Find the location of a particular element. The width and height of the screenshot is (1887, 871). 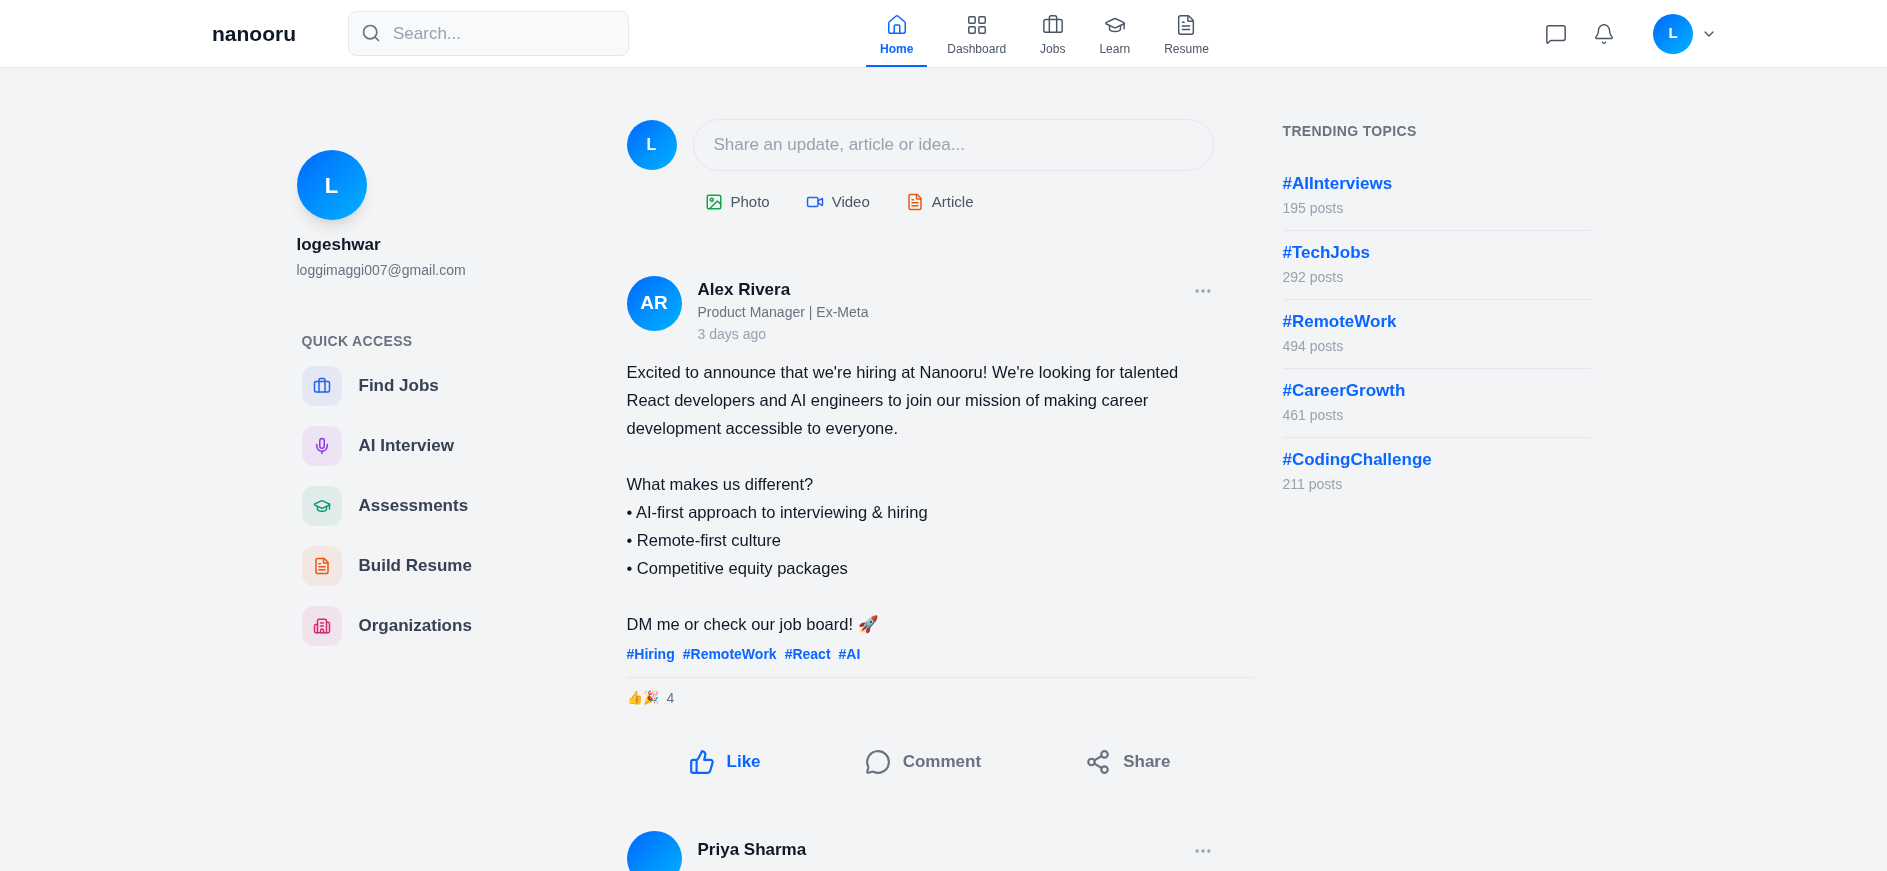

composer-avatar: L is located at coordinates (651, 145).